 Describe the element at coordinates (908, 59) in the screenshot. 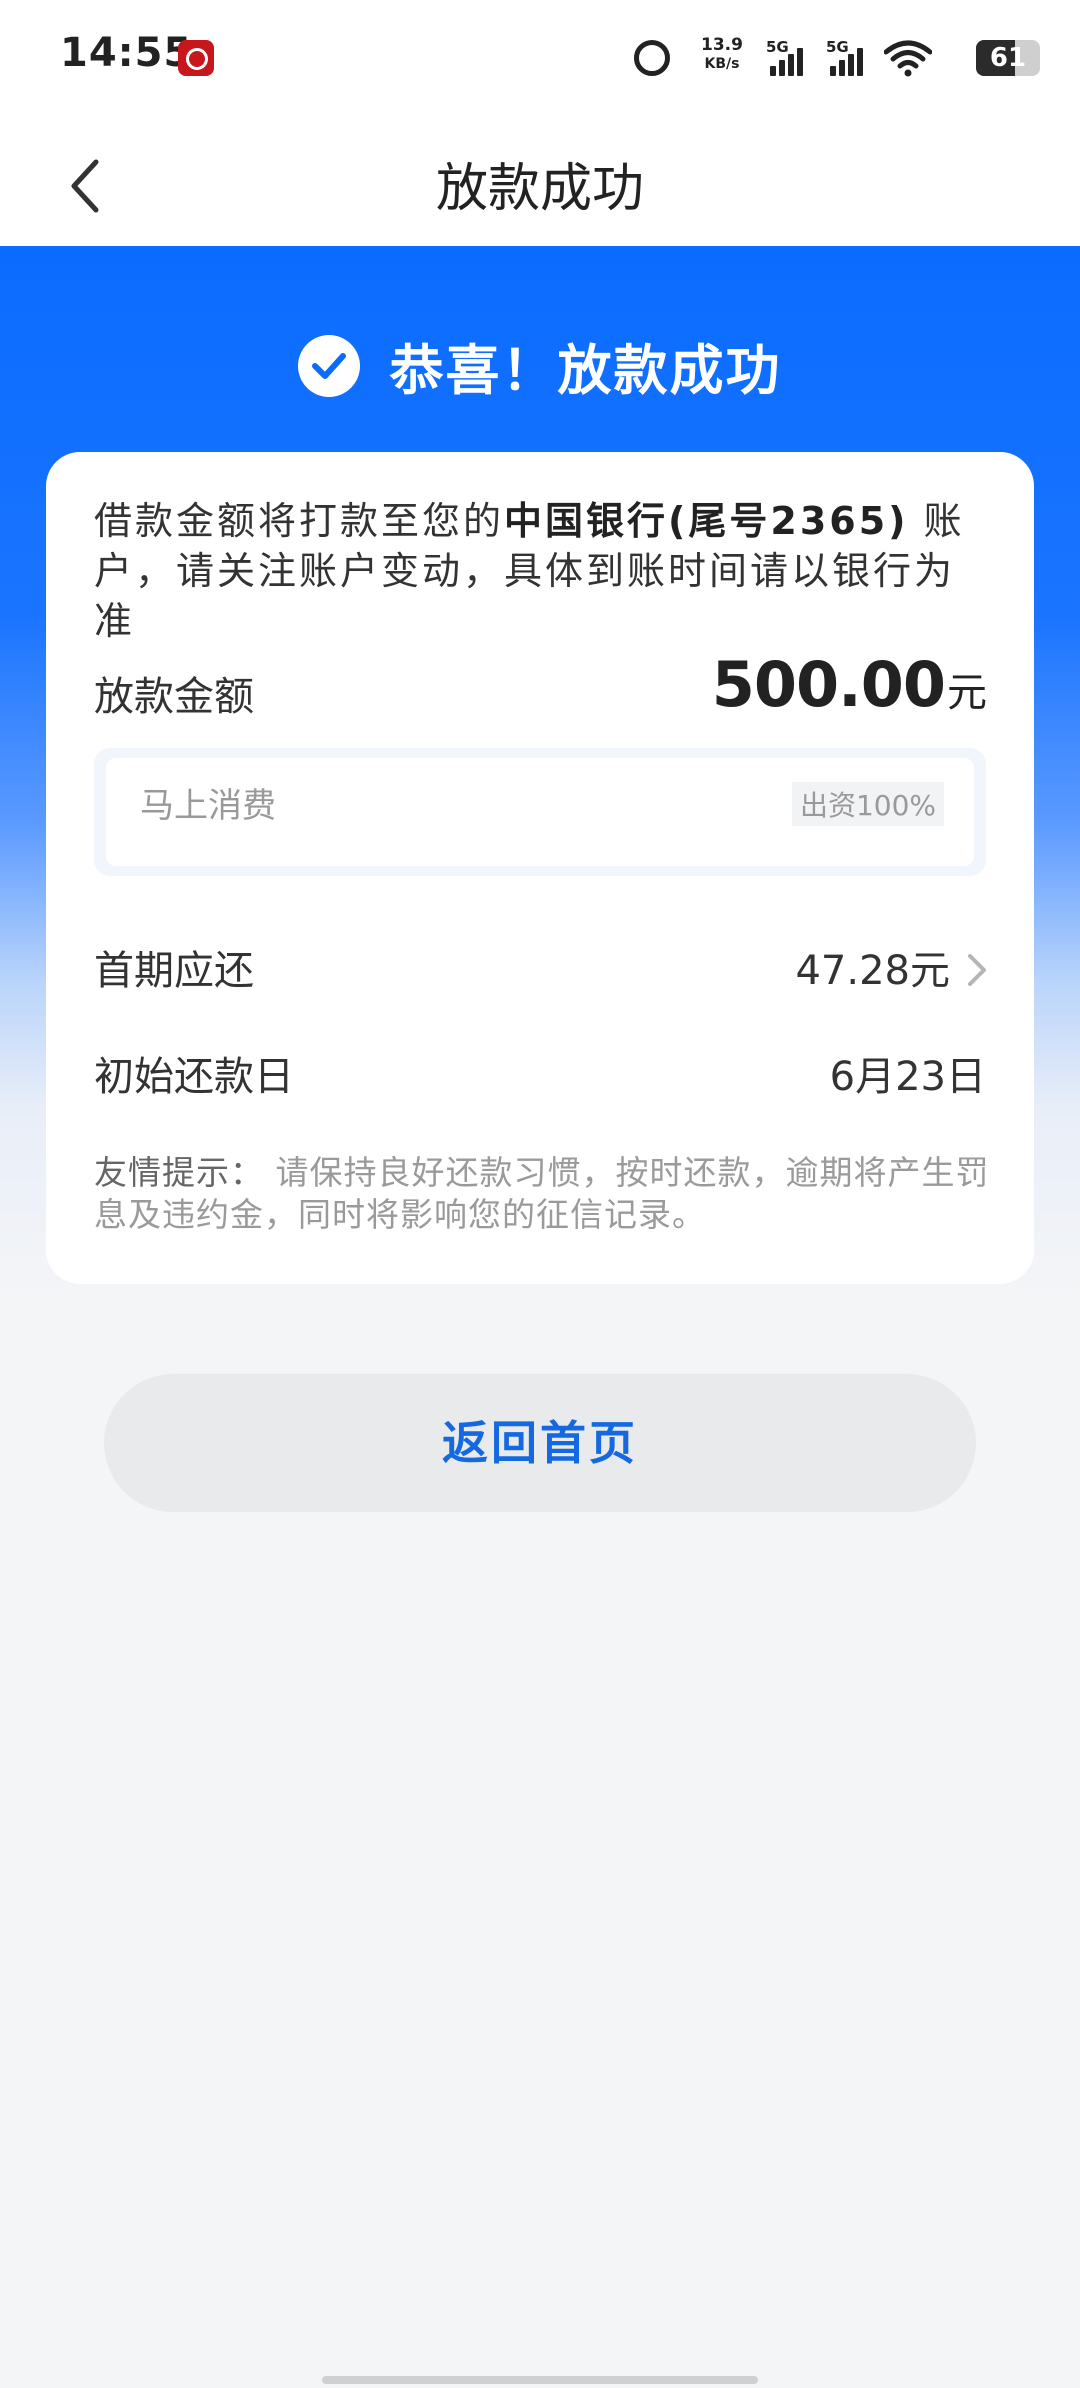

I see `wifi-icon` at that location.